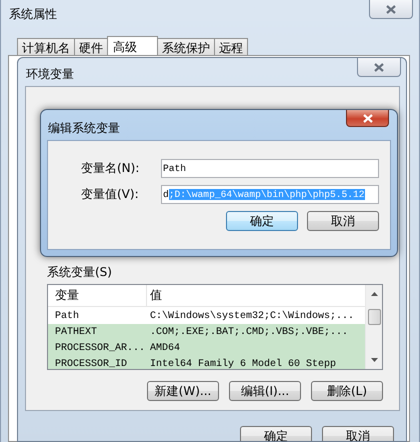 The width and height of the screenshot is (420, 442). Describe the element at coordinates (91, 363) in the screenshot. I see `table-cell-text: PROCESSOR_ID` at that location.